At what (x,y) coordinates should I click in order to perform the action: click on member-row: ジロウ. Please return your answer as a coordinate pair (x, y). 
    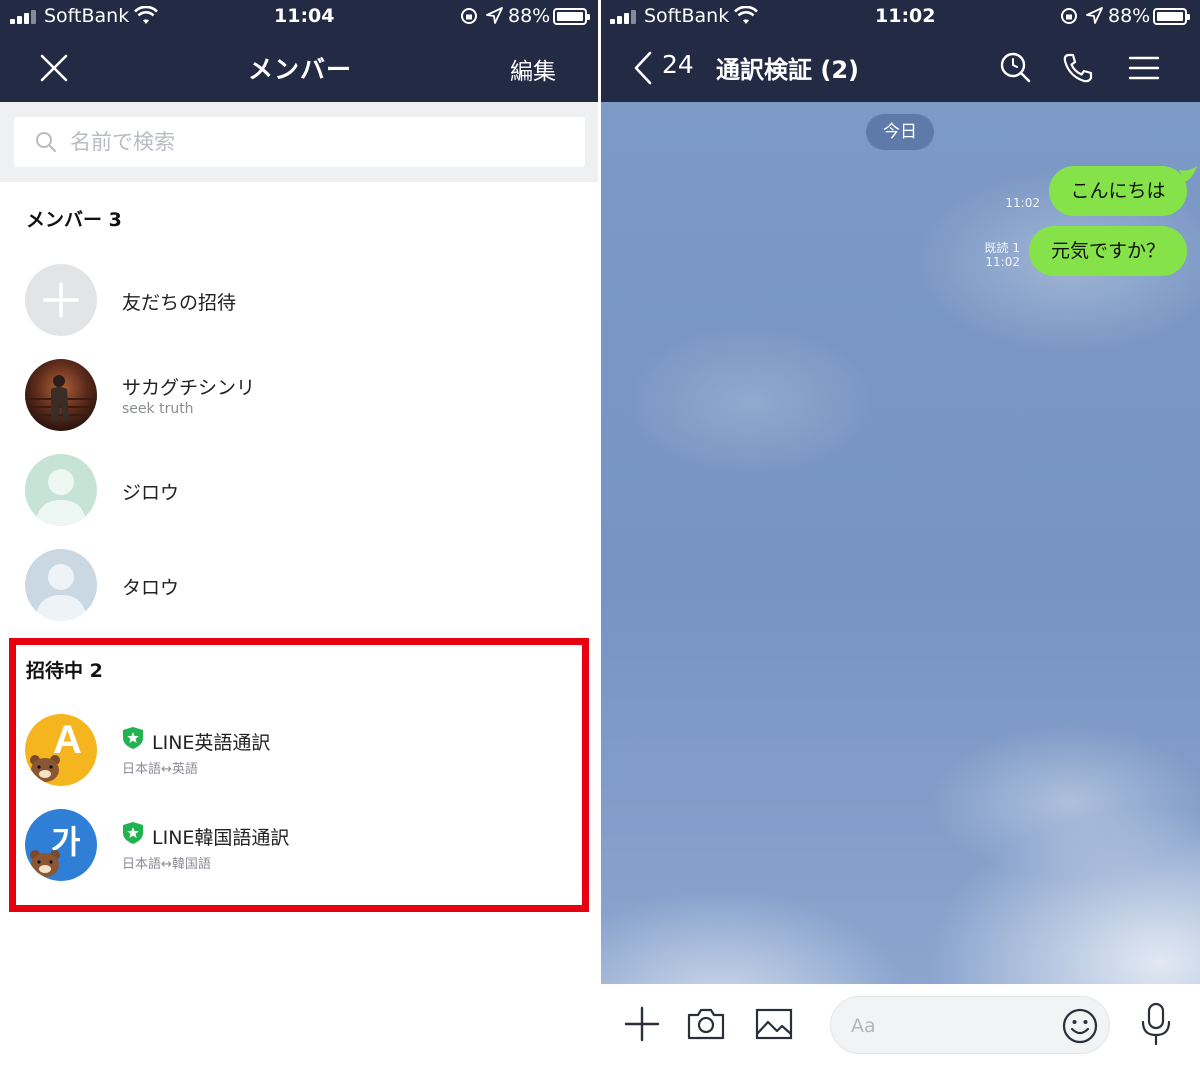
    Looking at the image, I should click on (300, 499).